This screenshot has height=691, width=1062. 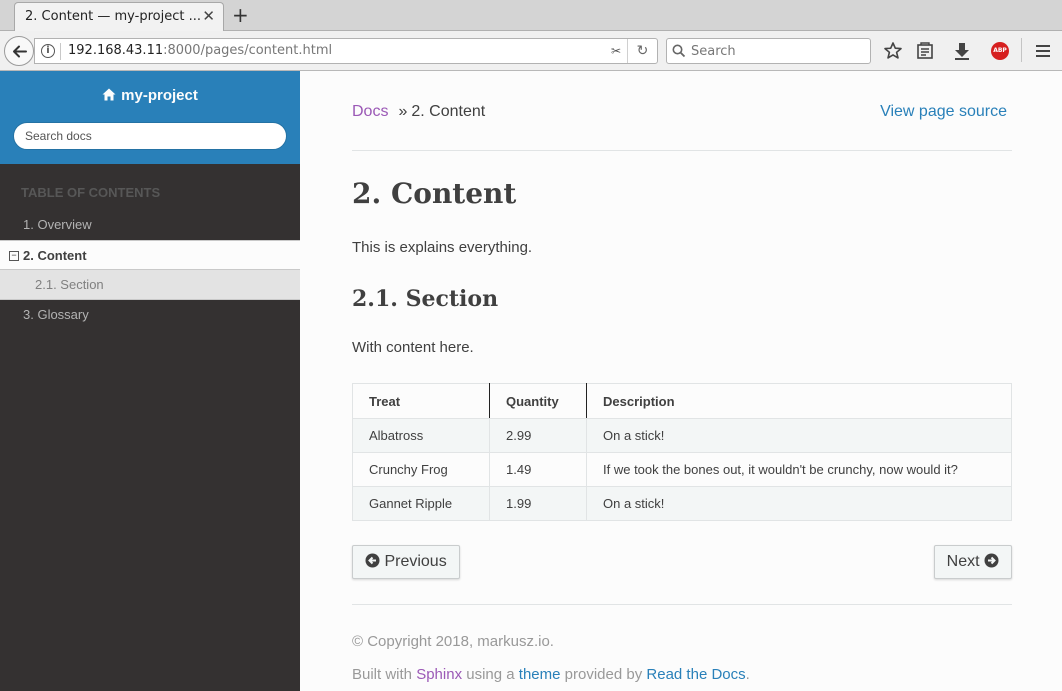 What do you see at coordinates (91, 192) in the screenshot?
I see `toc-caption: TABLE OF CONTENTS` at bounding box center [91, 192].